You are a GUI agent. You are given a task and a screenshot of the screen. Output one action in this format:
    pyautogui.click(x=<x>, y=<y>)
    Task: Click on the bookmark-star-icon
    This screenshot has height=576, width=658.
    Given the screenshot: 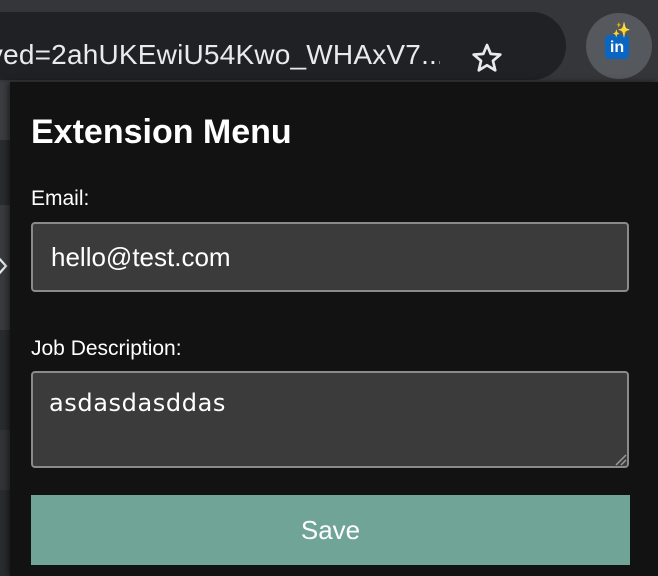 What is the action you would take?
    pyautogui.click(x=487, y=58)
    